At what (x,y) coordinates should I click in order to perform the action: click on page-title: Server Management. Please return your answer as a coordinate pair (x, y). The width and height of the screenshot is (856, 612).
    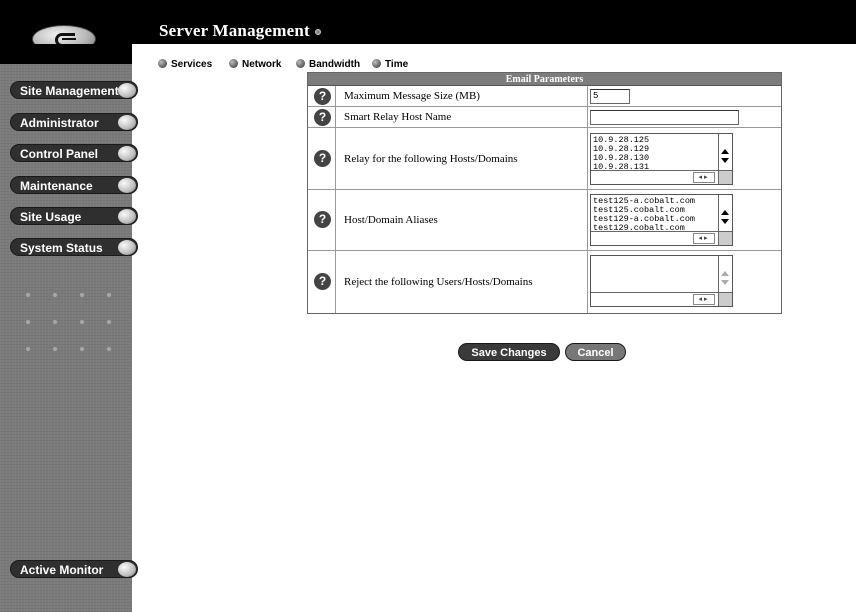
    Looking at the image, I should click on (240, 31).